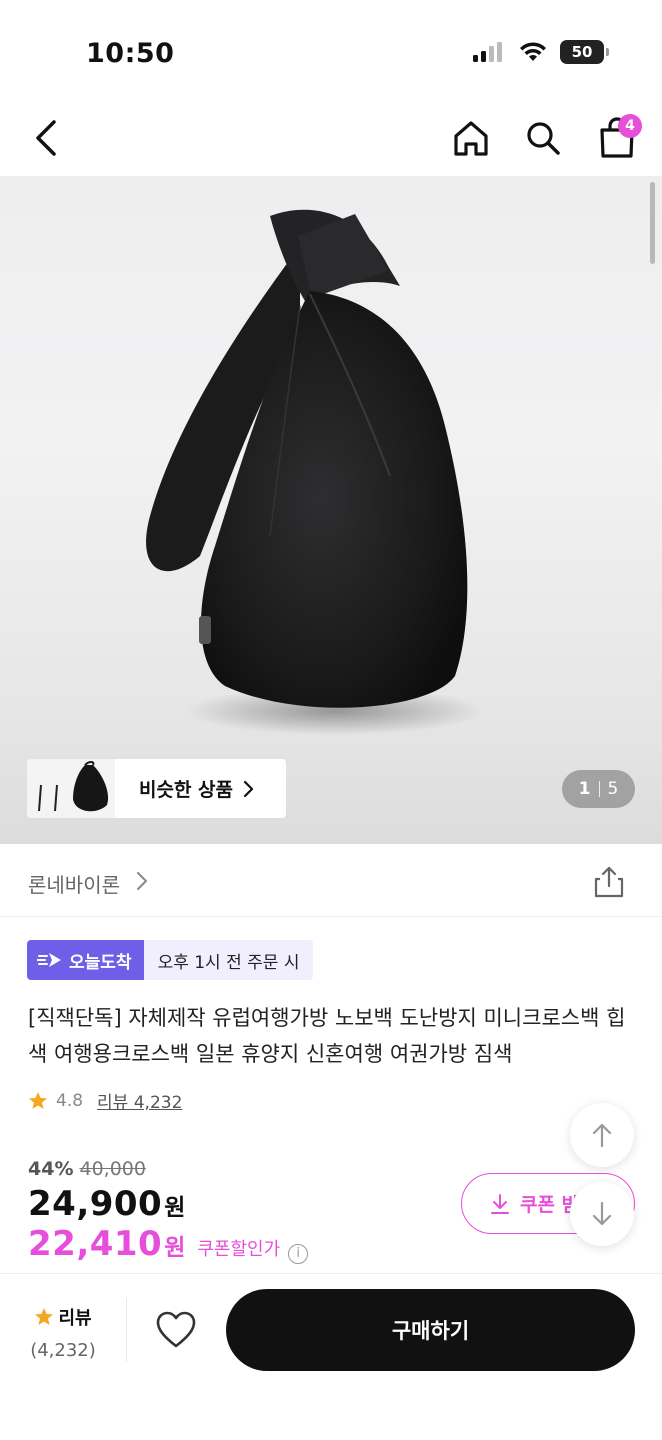 The height and width of the screenshot is (1440, 662). I want to click on cart-count-badge: 4, so click(630, 126).